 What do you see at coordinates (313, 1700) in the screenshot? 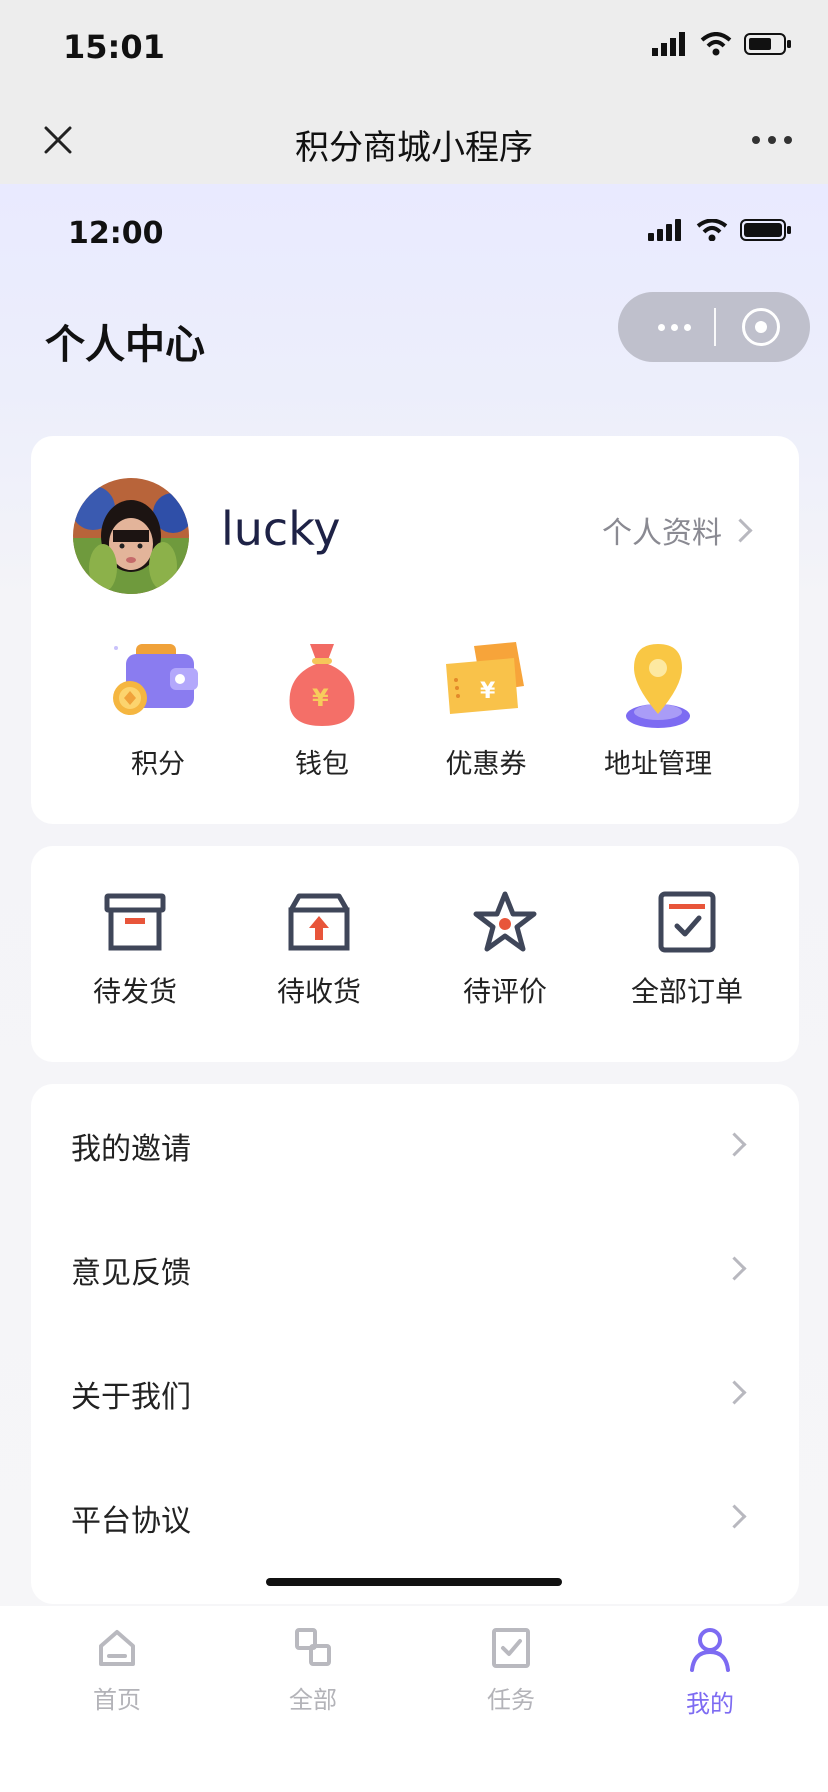
I see `tab-label: 全部` at bounding box center [313, 1700].